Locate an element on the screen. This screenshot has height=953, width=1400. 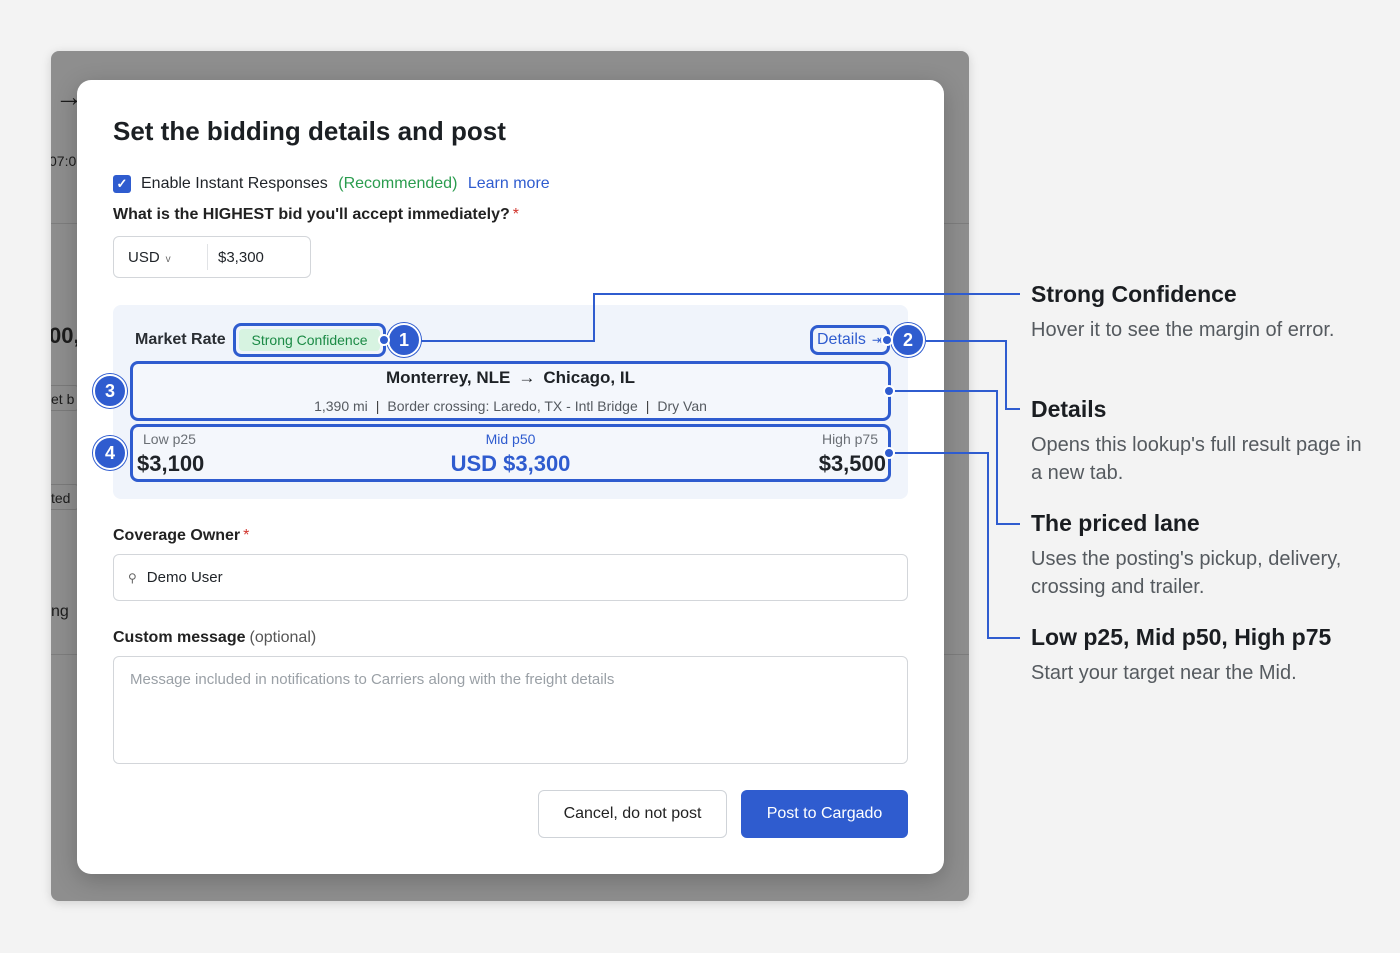
highest-bid-field: USD v $3,300 is located at coordinates (212, 257).